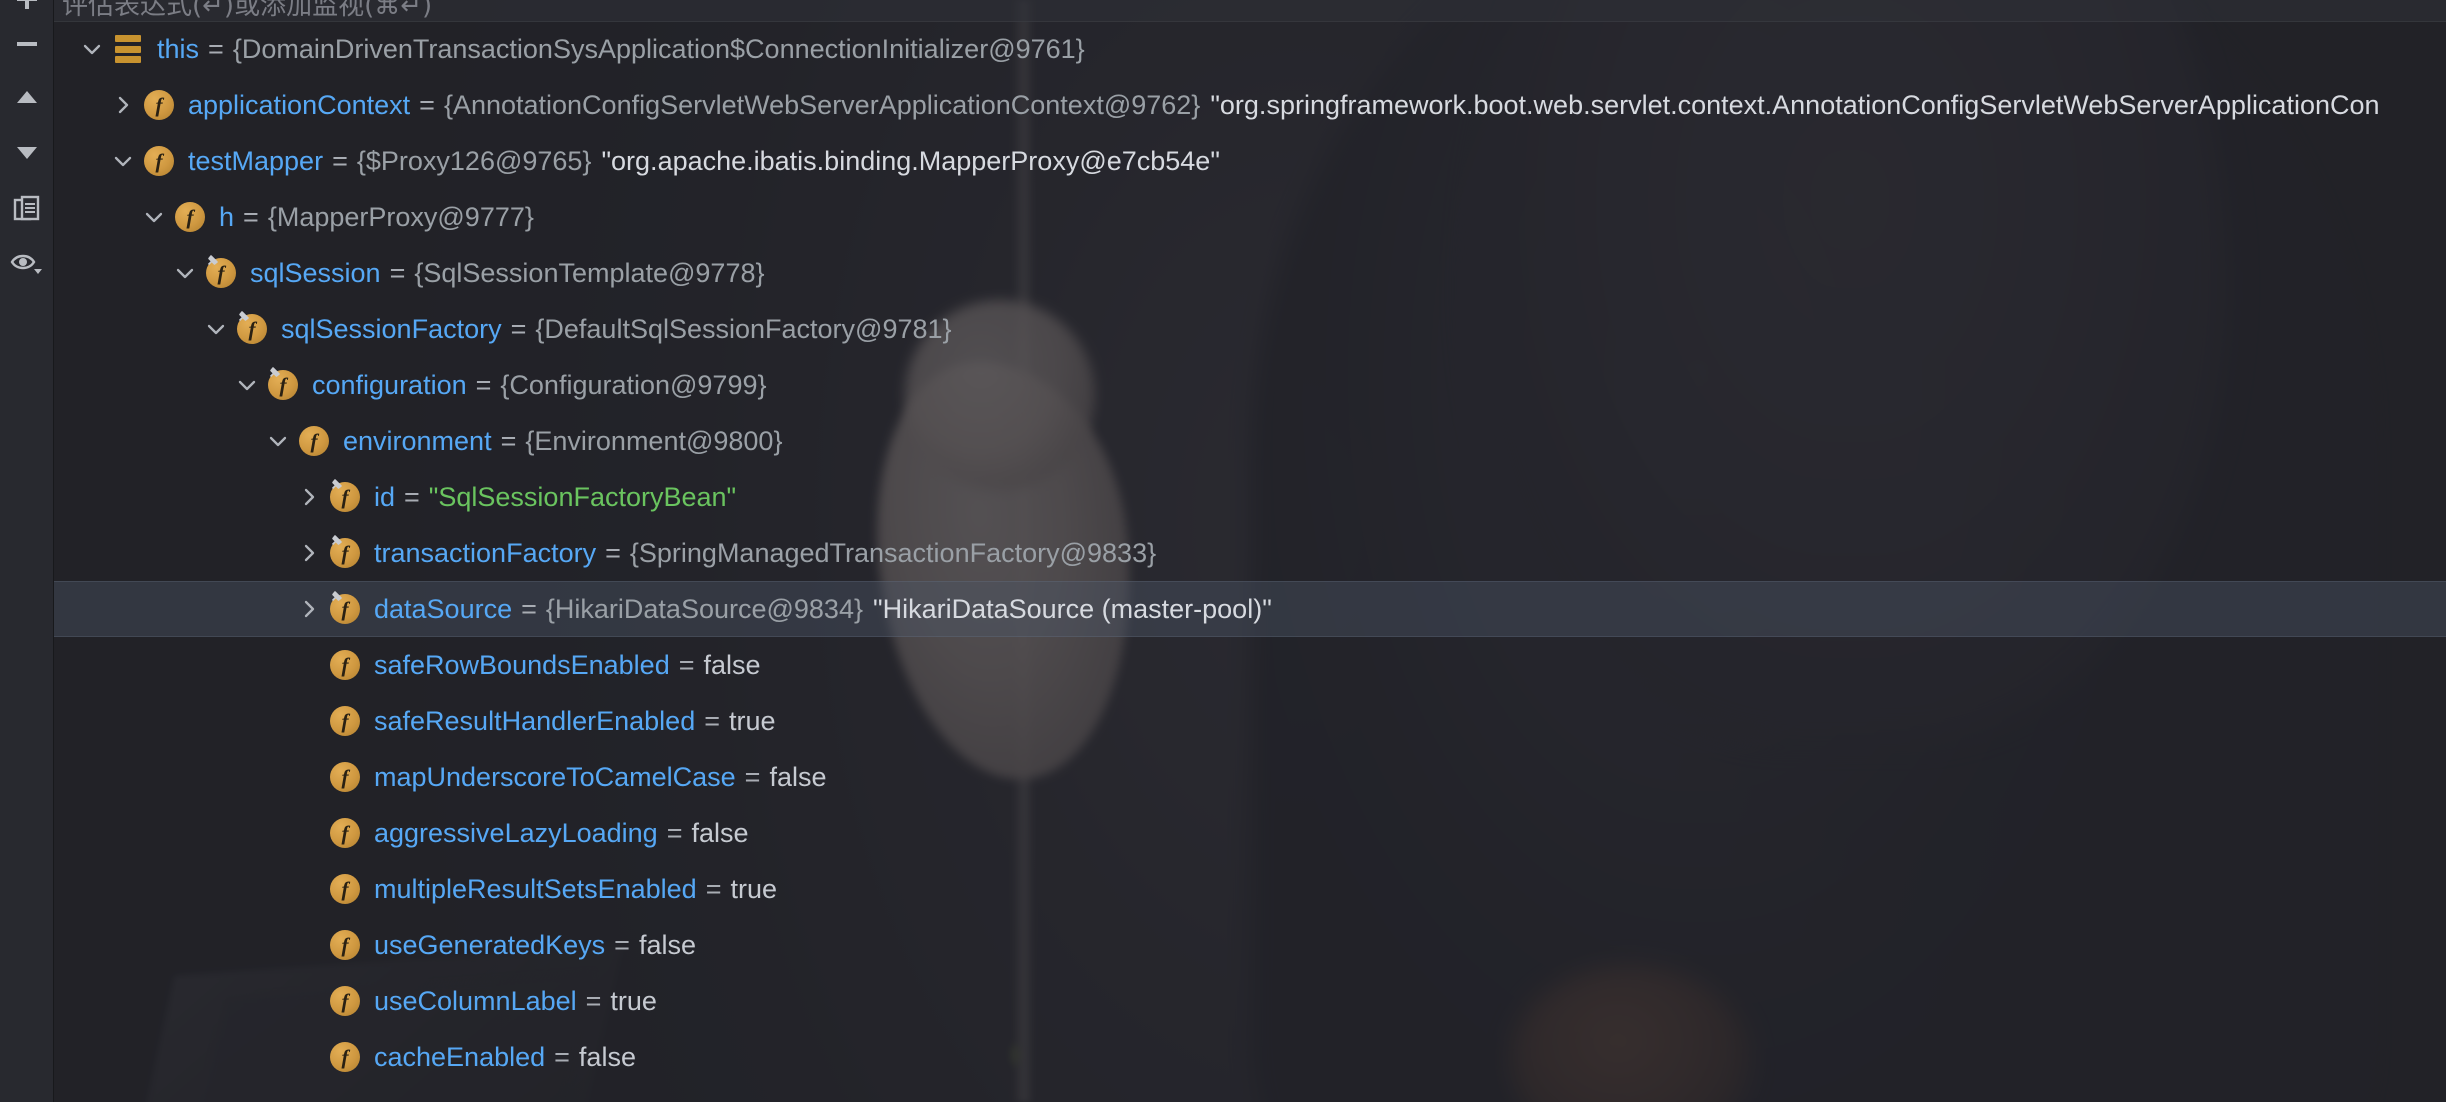  Describe the element at coordinates (178, 49) in the screenshot. I see `variable-name: this` at that location.